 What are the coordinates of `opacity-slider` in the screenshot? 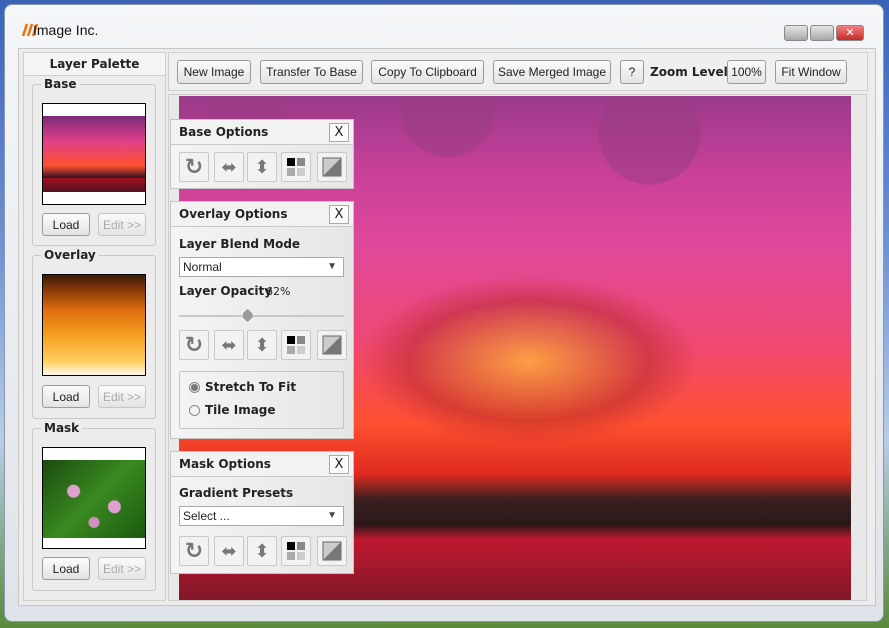 It's located at (261, 316).